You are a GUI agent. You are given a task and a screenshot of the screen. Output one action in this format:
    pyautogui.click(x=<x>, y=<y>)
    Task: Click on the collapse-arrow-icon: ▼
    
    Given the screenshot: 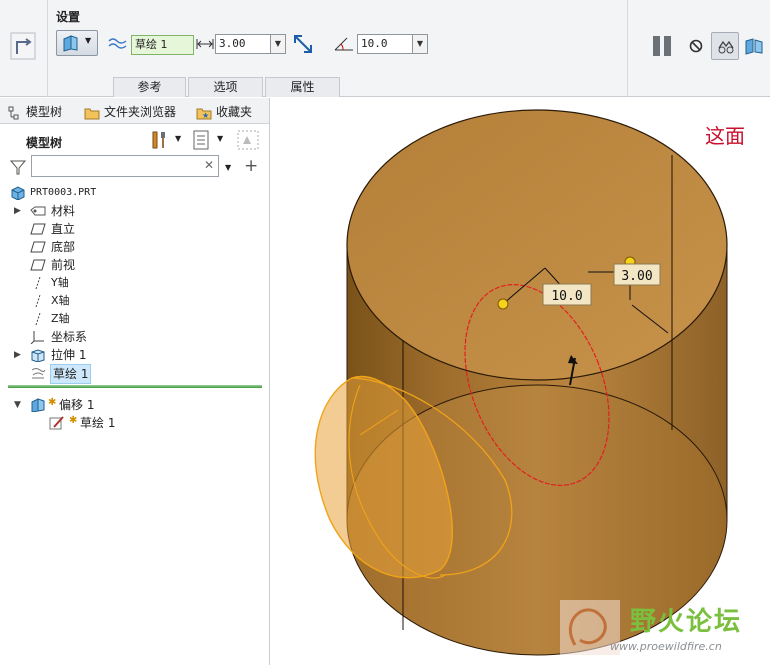 What is the action you would take?
    pyautogui.click(x=17, y=405)
    